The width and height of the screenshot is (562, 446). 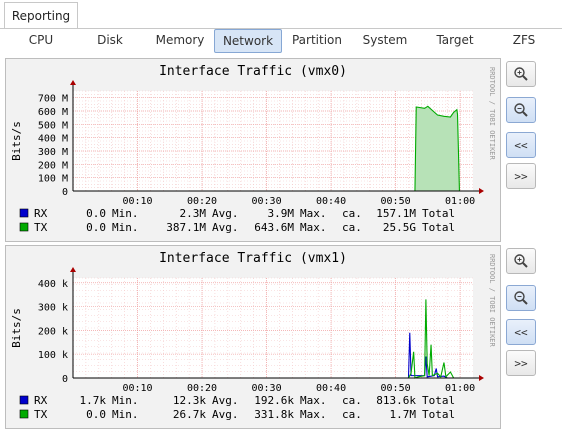 I want to click on stat-total: 813.6k, so click(x=396, y=400).